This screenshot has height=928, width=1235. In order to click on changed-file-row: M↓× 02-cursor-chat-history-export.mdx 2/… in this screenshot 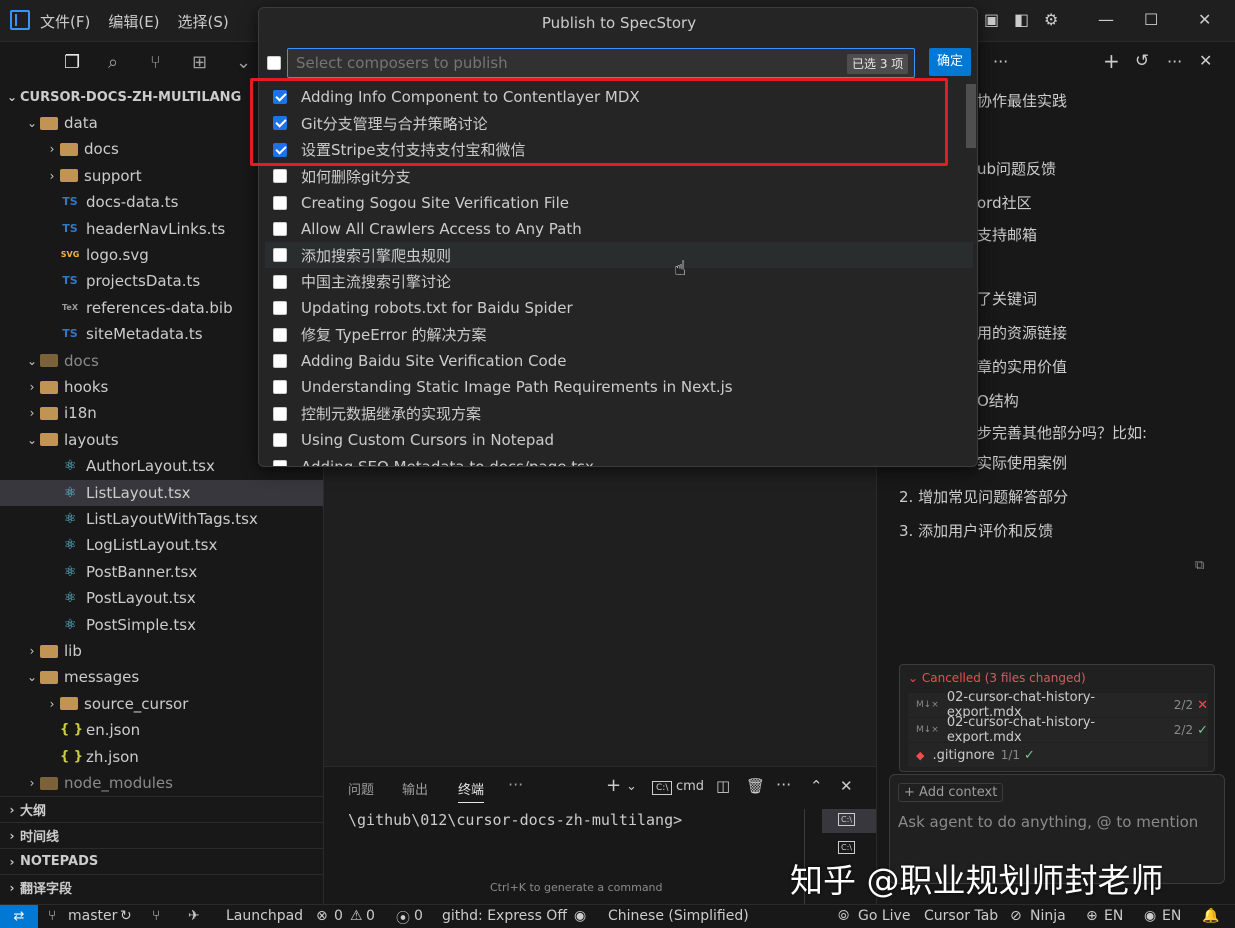, I will do `click(1058, 730)`.